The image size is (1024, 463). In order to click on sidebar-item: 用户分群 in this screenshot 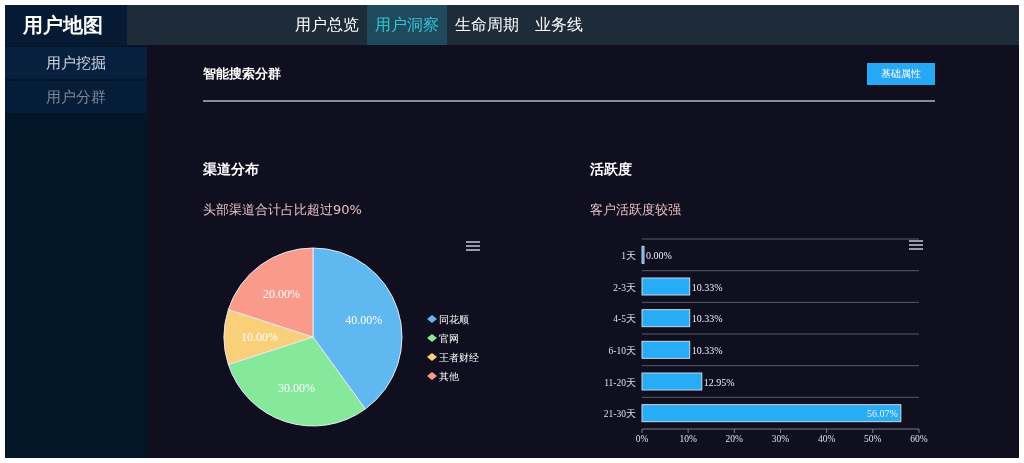, I will do `click(76, 97)`.